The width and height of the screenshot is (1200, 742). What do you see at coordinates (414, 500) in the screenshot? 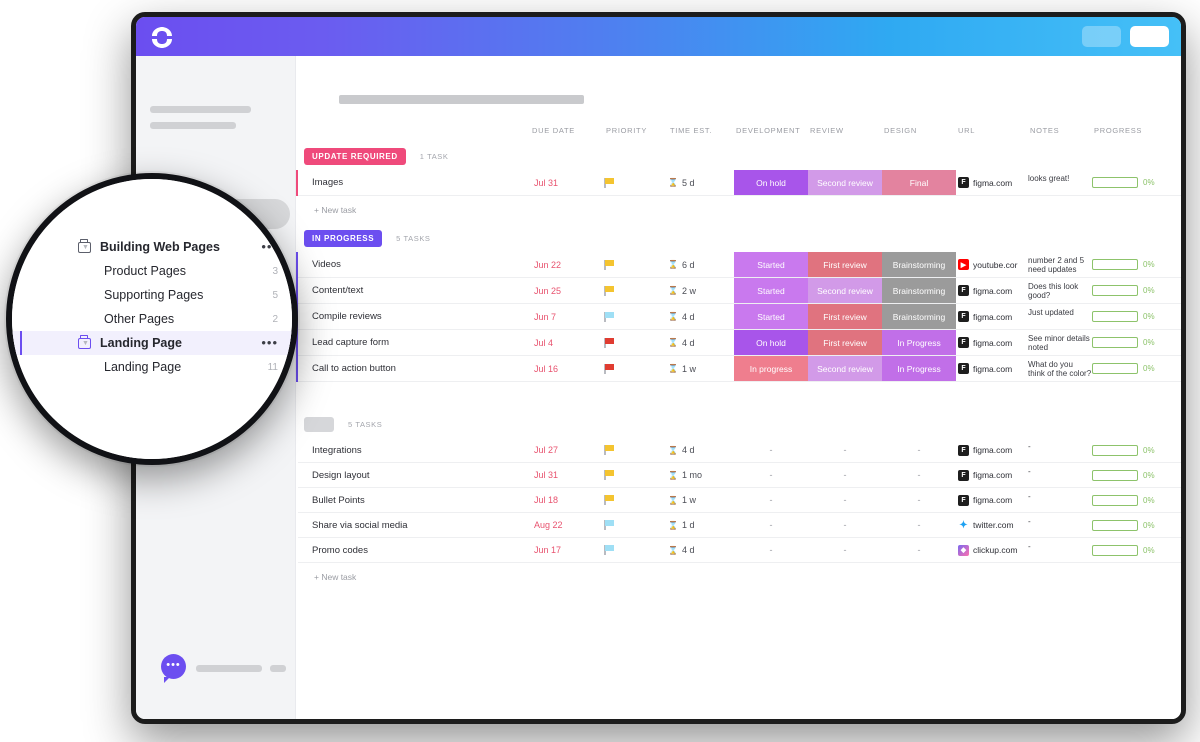
I see `task-name-cell: Bullet Points` at bounding box center [414, 500].